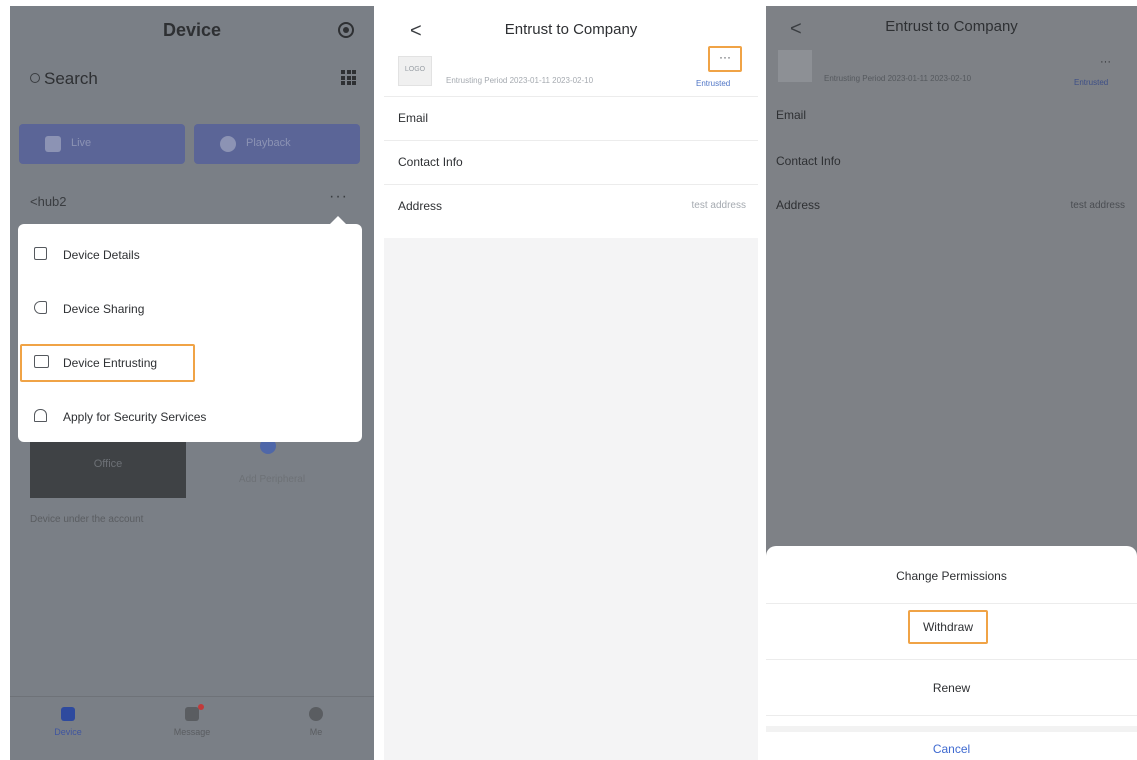 This screenshot has width=1137, height=760. Describe the element at coordinates (68, 714) in the screenshot. I see `device-tab-icon` at that location.